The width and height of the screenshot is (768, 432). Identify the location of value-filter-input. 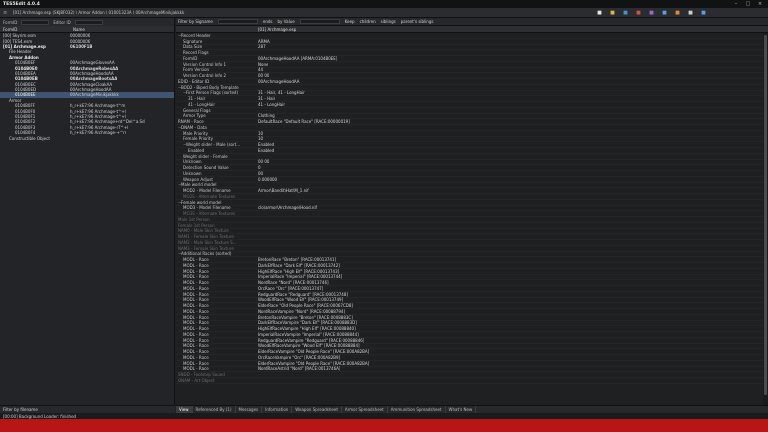
(319, 21).